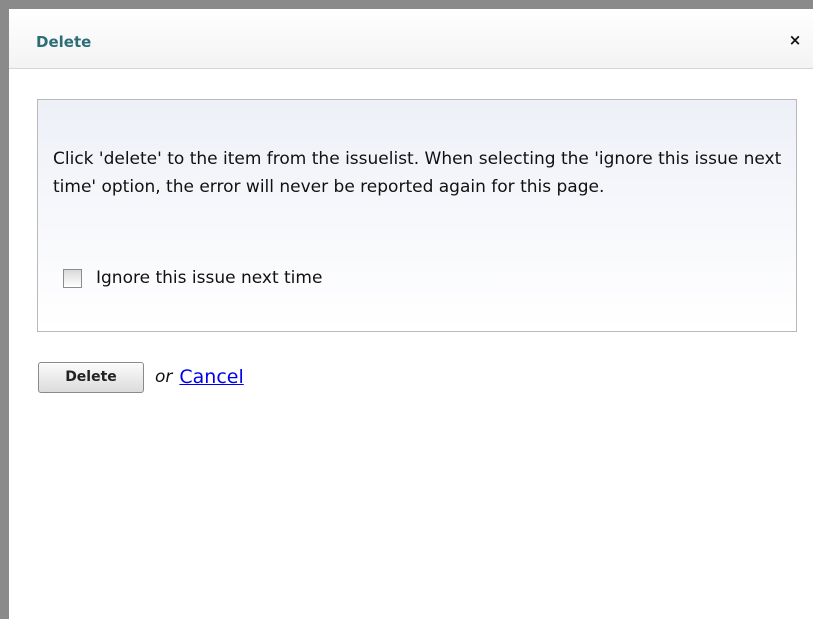 The height and width of the screenshot is (619, 813). What do you see at coordinates (64, 42) in the screenshot?
I see `dialog-title: Delete` at bounding box center [64, 42].